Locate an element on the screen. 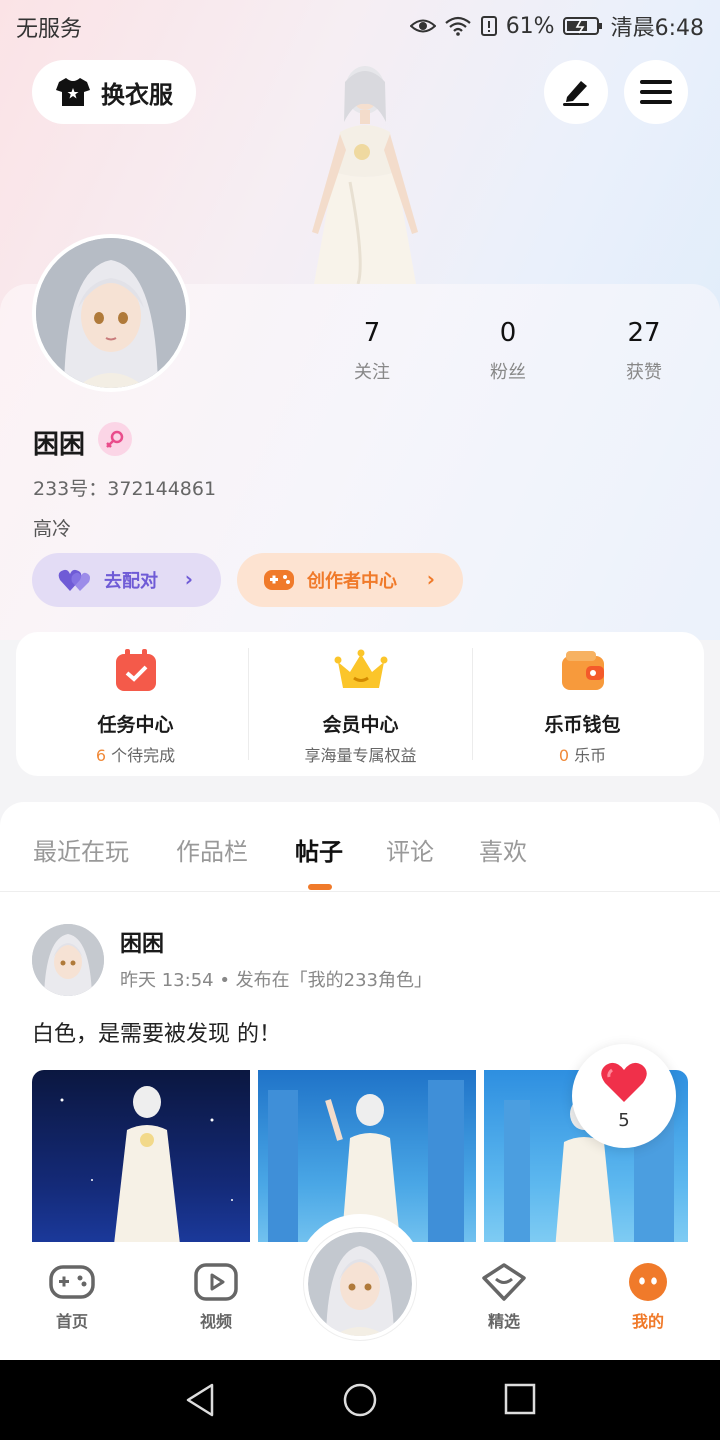  task-pending-suffix: 个待完成 is located at coordinates (141, 755).